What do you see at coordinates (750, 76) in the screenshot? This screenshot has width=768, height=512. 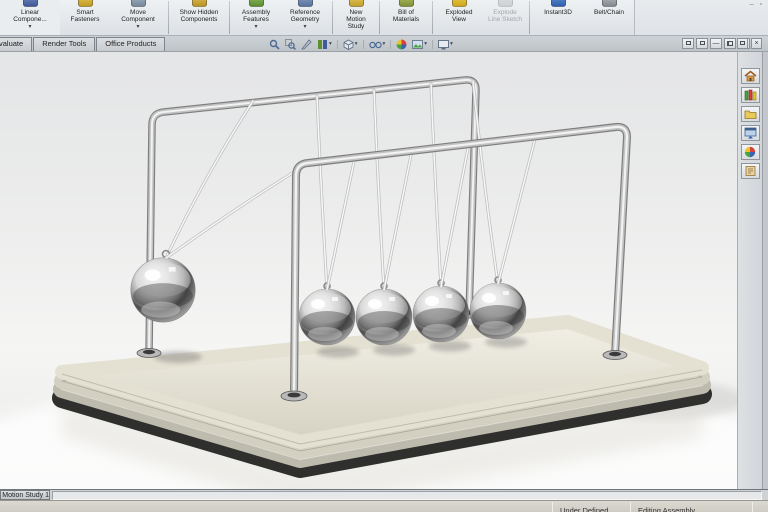 I see `solidworks-resources-icon` at bounding box center [750, 76].